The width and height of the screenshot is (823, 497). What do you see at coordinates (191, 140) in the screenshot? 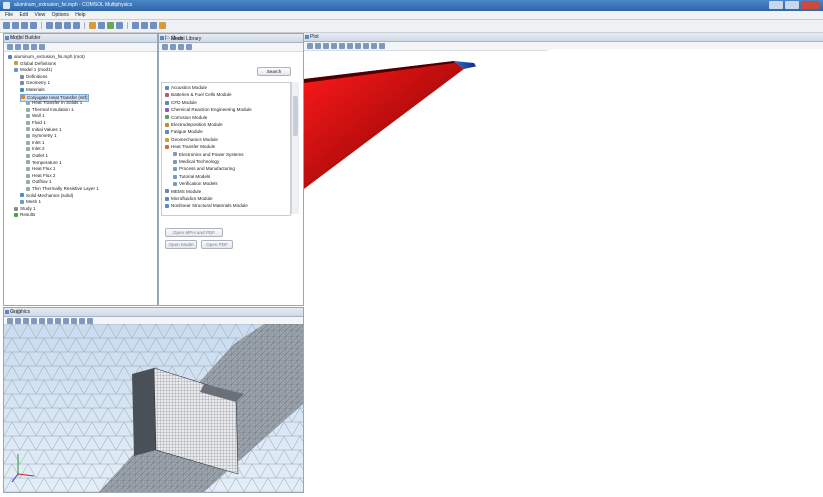
I see `library-item: Geomechanics Module` at bounding box center [191, 140].